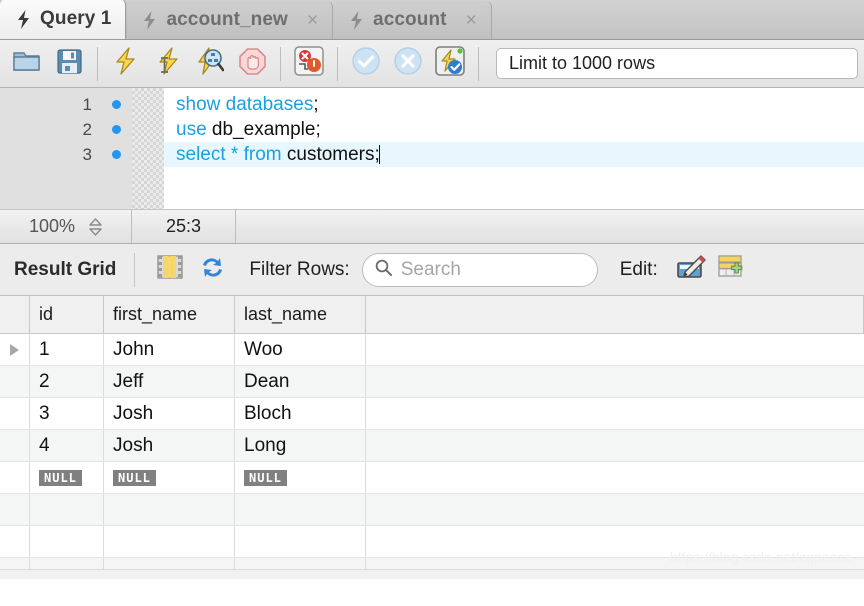 This screenshot has height=606, width=864. What do you see at coordinates (432, 574) in the screenshot?
I see `grid-bottom-edge` at bounding box center [432, 574].